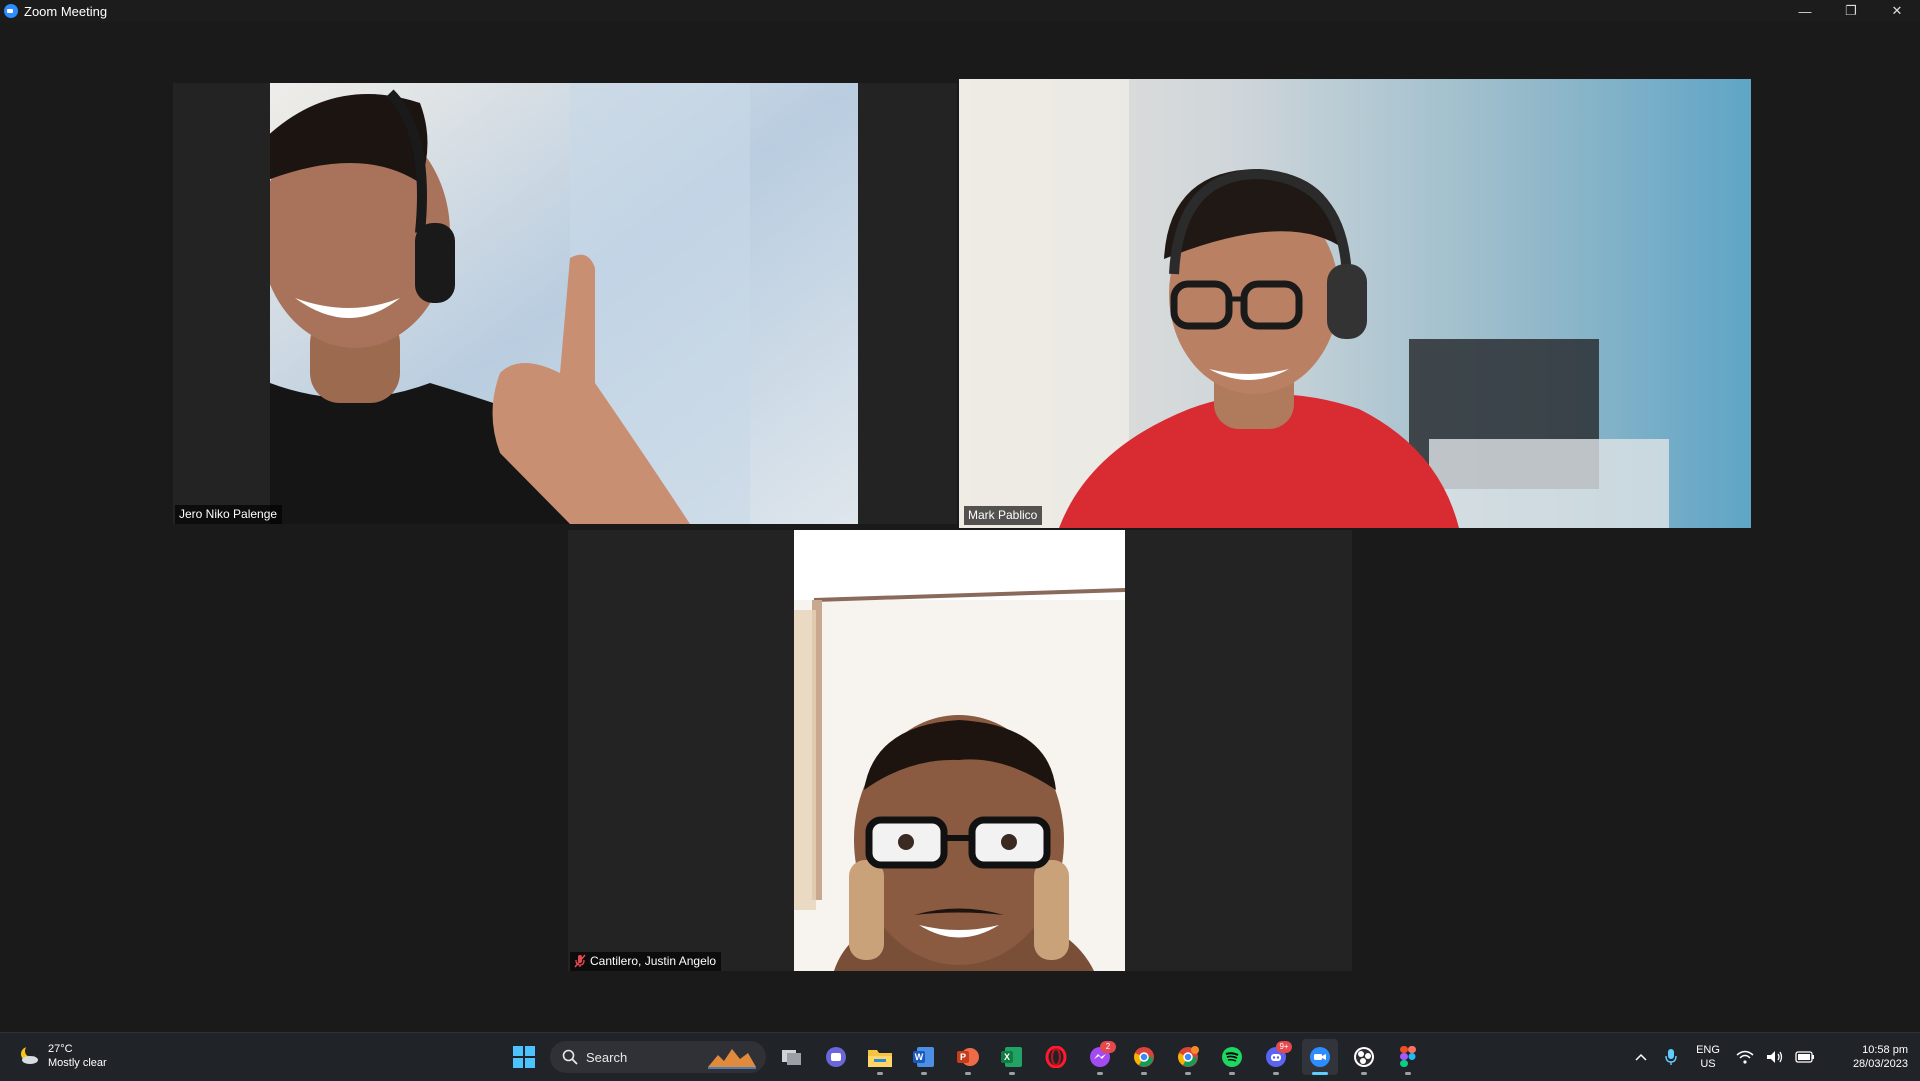 Image resolution: width=1920 pixels, height=1081 pixels. Describe the element at coordinates (1232, 1057) in the screenshot. I see `spotify-icon` at that location.